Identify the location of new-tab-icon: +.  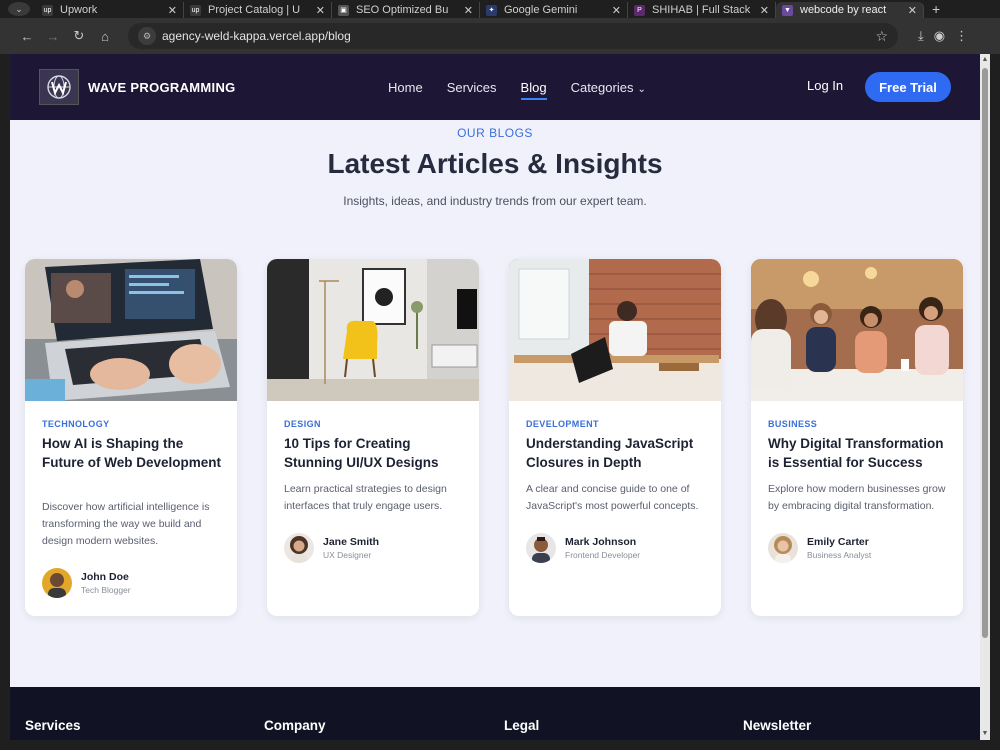
(936, 9).